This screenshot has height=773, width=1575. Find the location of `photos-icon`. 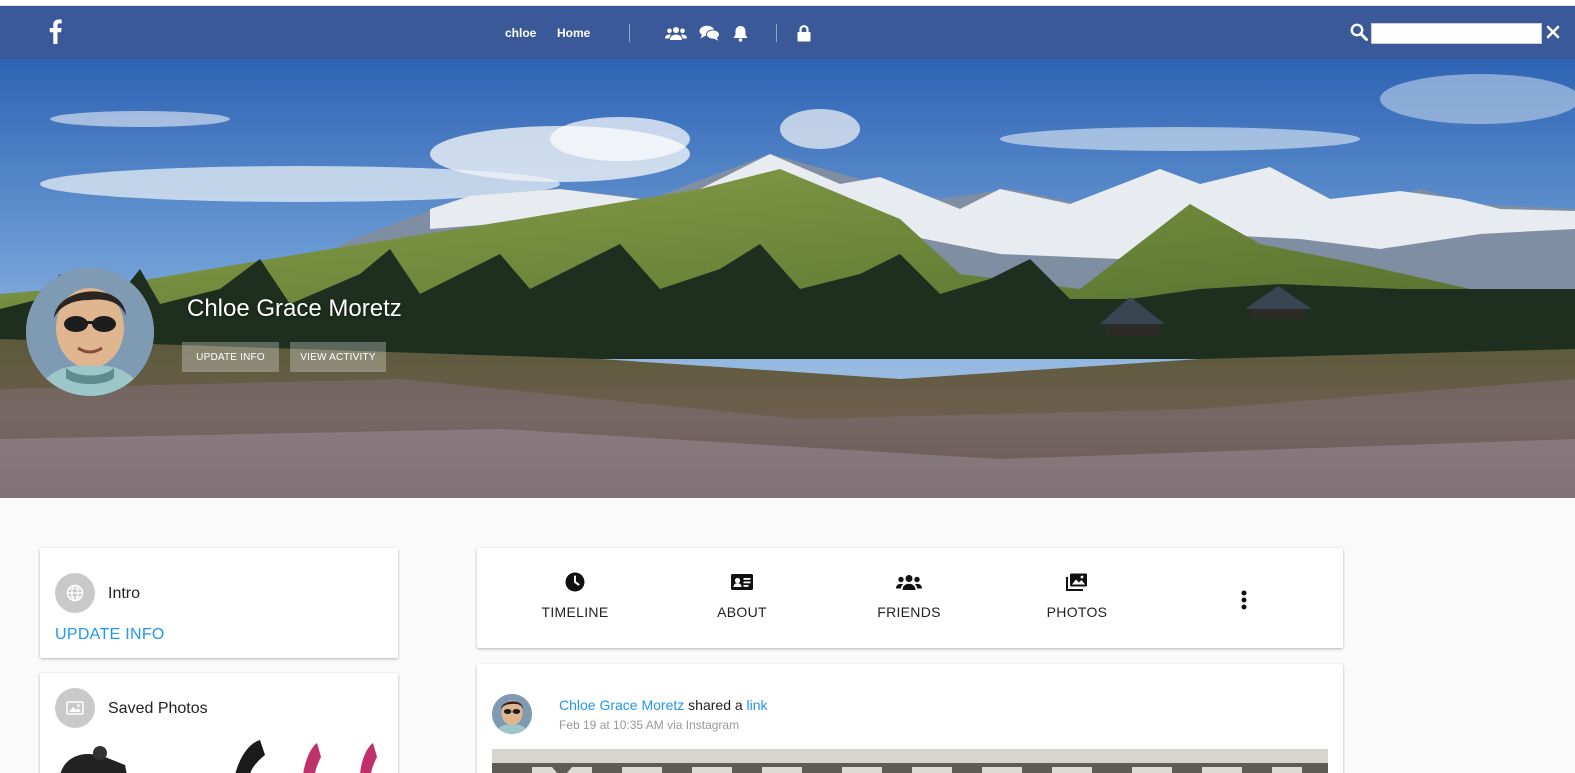

photos-icon is located at coordinates (1077, 582).